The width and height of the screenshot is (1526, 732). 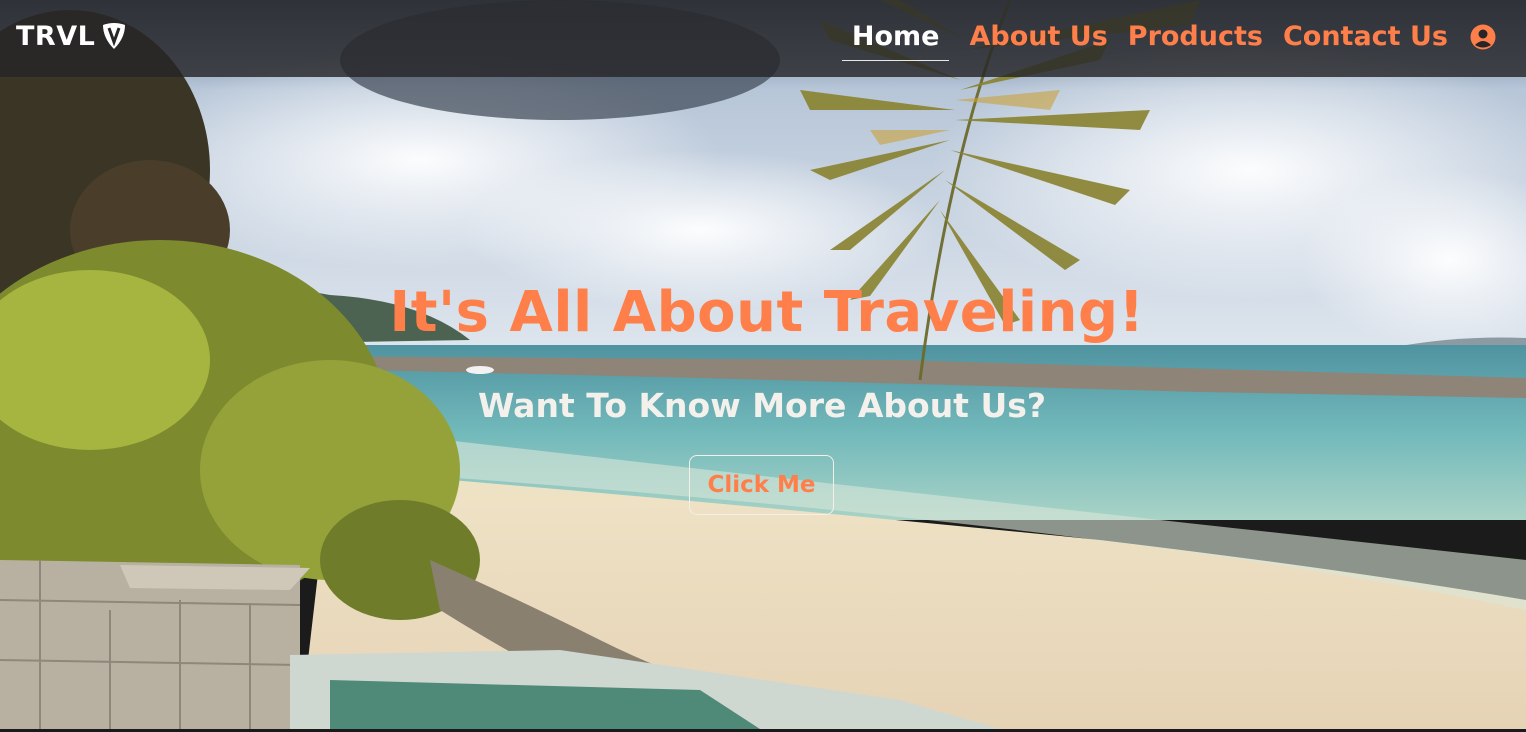 I want to click on click-me-button: Click Me, so click(x=761, y=485).